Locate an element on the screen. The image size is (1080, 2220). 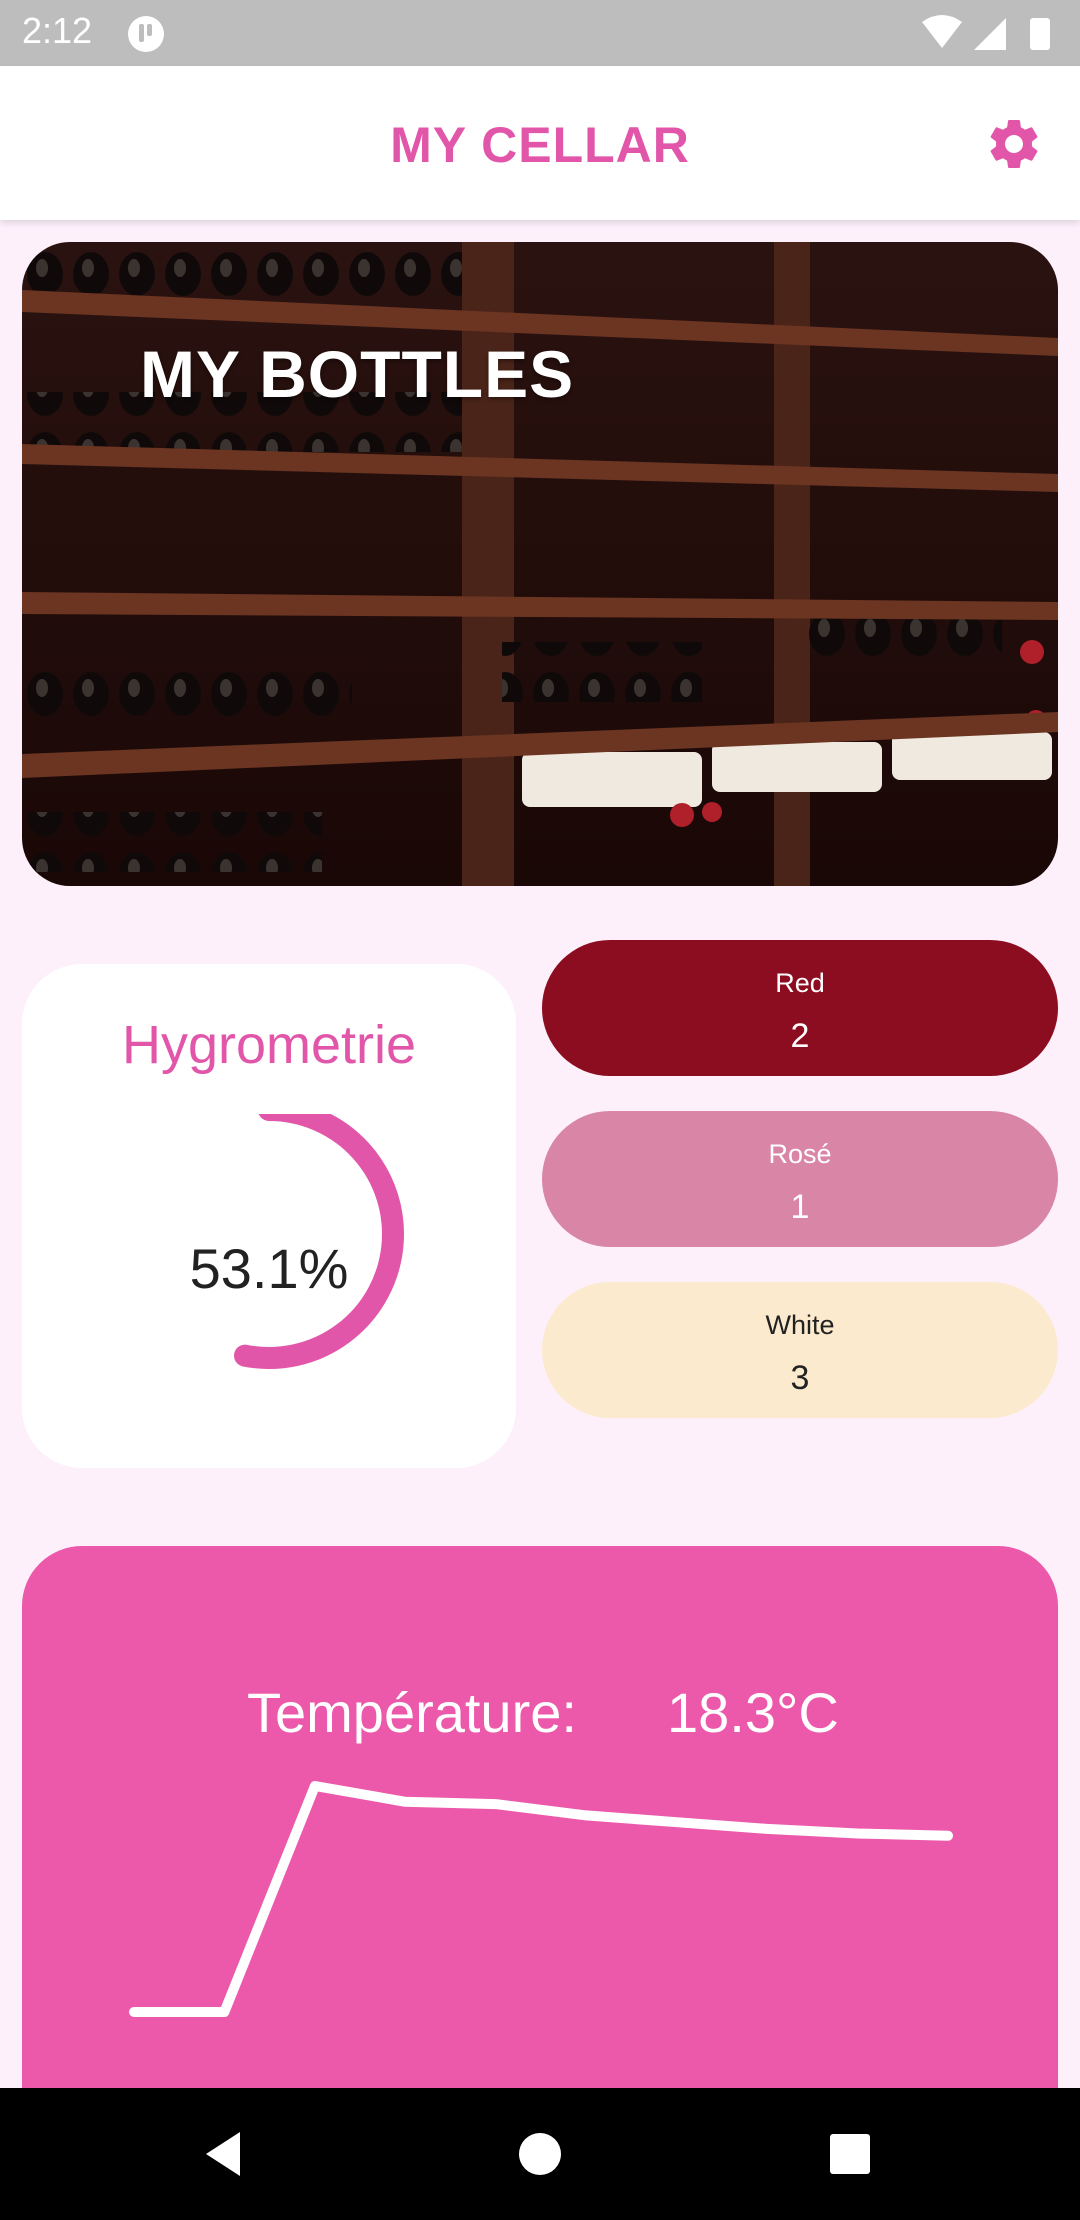
gear-icon is located at coordinates (1014, 144).